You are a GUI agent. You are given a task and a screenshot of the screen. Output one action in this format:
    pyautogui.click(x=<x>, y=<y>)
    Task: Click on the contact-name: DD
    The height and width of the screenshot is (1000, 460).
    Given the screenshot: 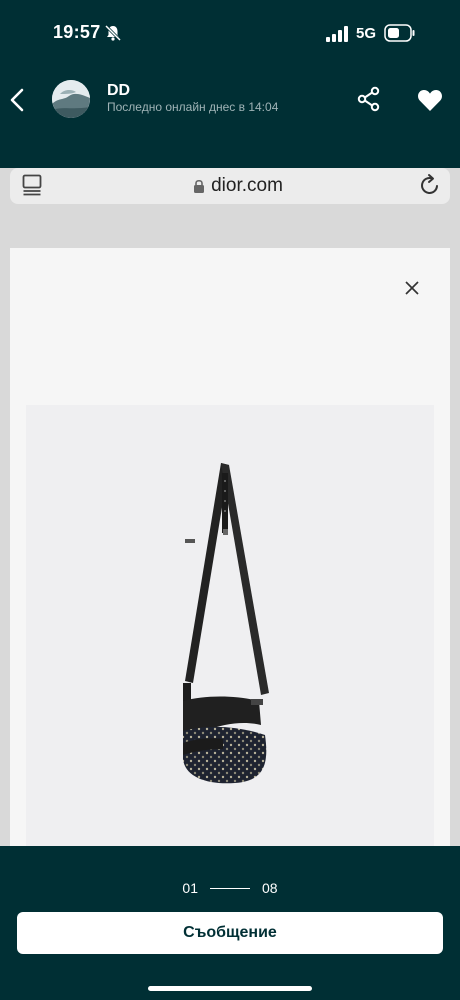 What is the action you would take?
    pyautogui.click(x=119, y=90)
    